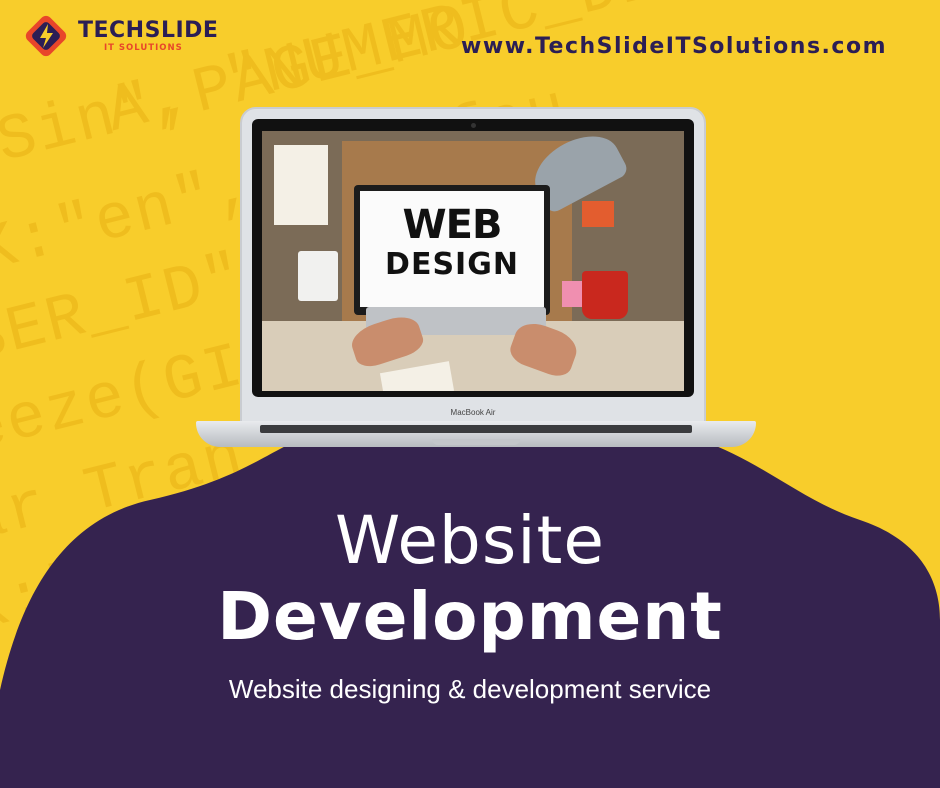  Describe the element at coordinates (476, 442) in the screenshot. I see `laptop-notch` at that location.